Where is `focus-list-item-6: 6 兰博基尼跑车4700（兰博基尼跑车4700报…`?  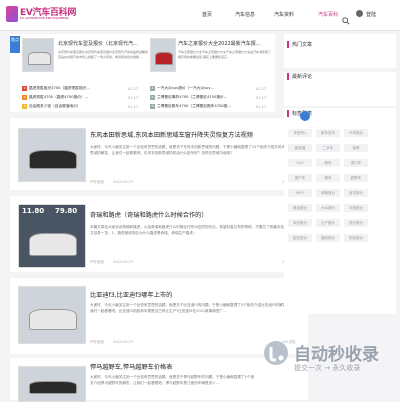
focus-list-item-6: 6 兰博基尼跑车4700（兰博基尼跑车4700报… is located at coordinates (200, 106).